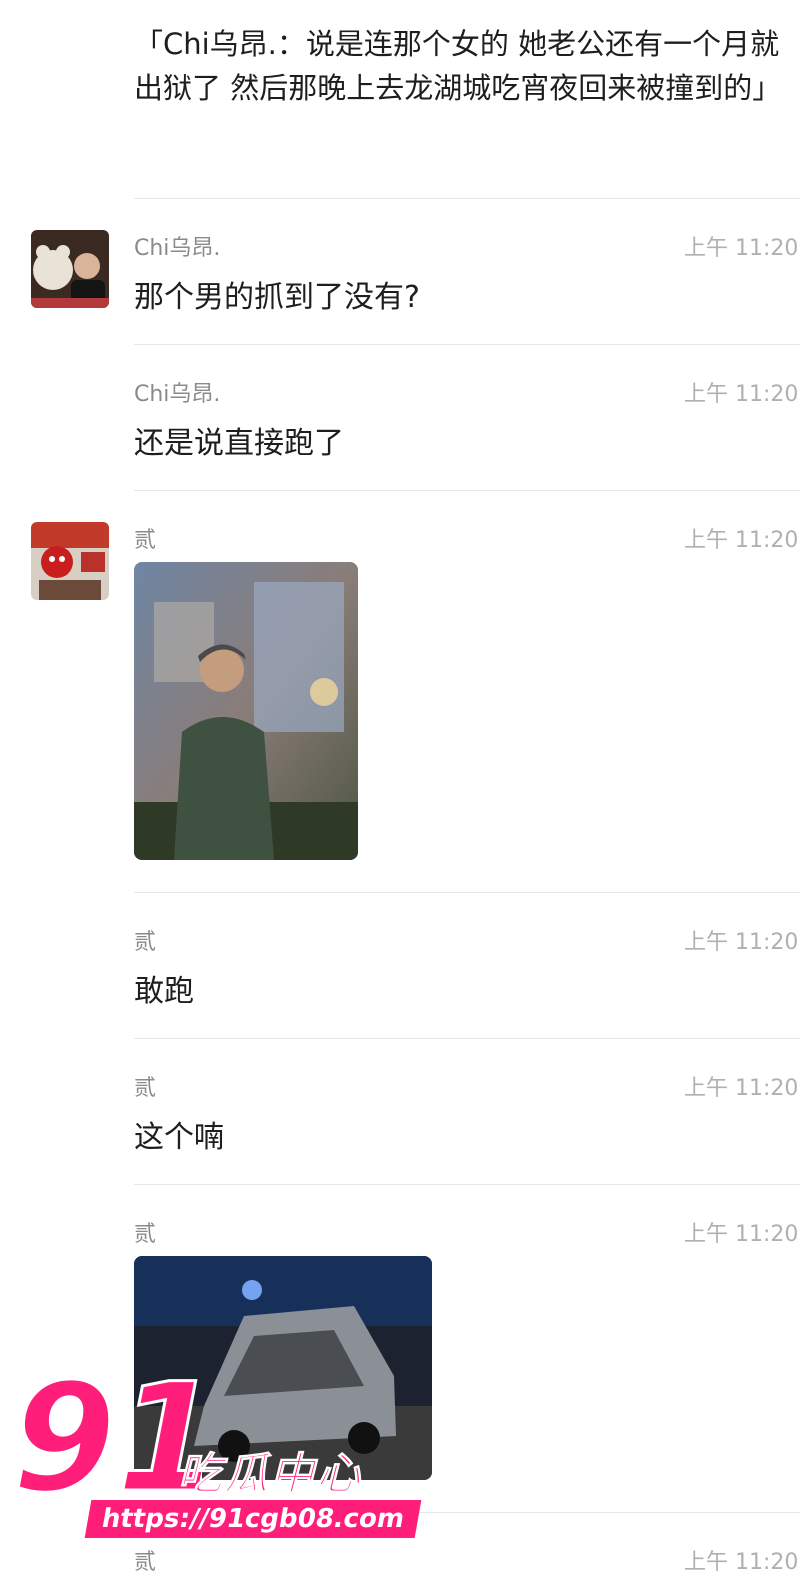  I want to click on message-text: 那个男的抓到了没有?, so click(277, 294).